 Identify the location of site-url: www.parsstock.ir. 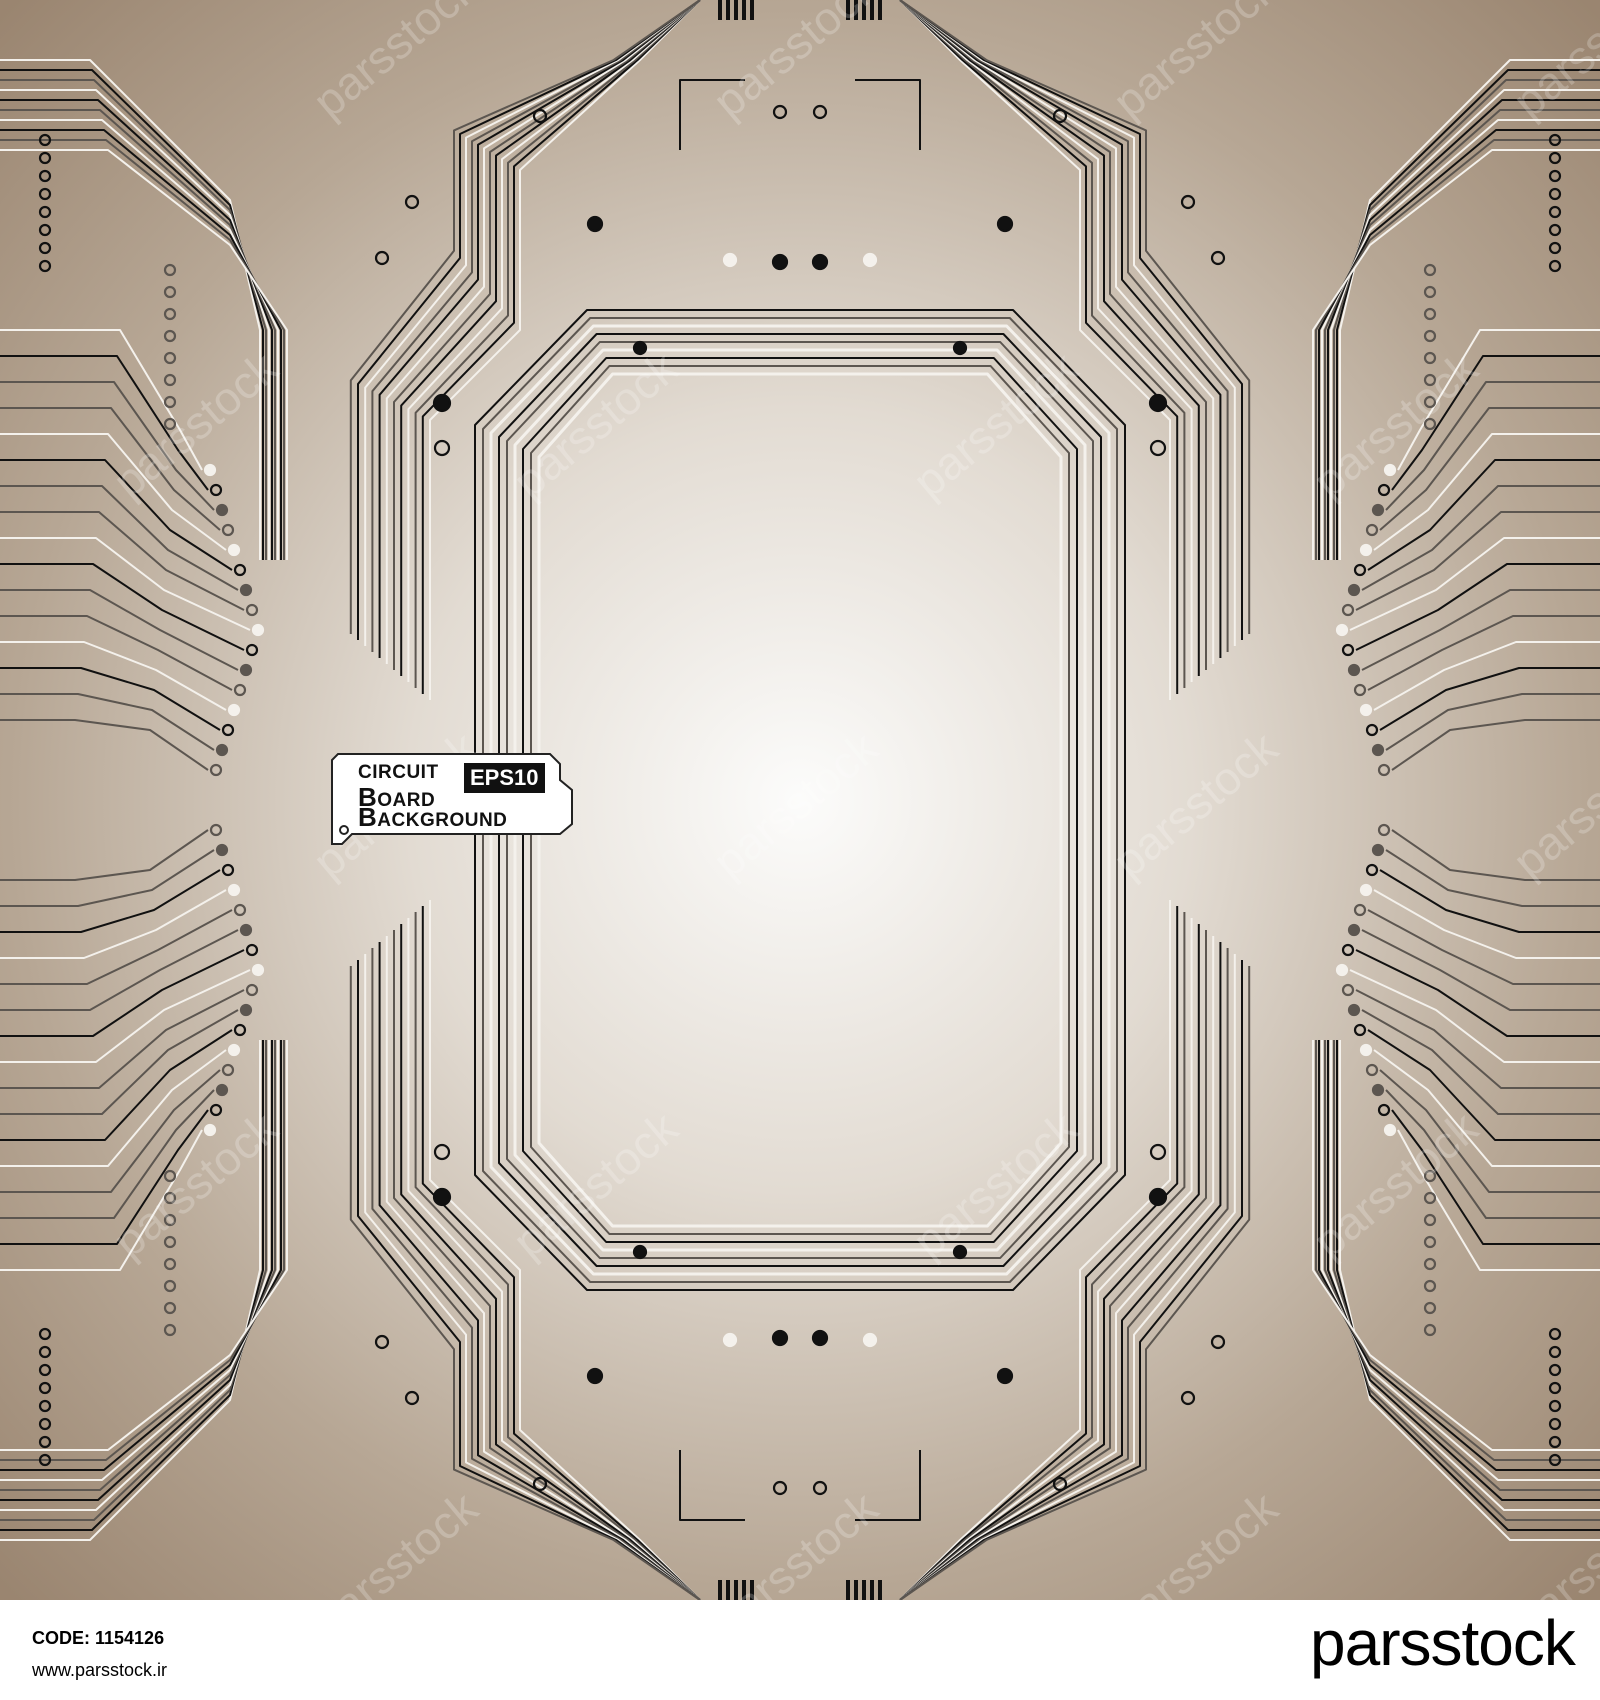
(100, 1670).